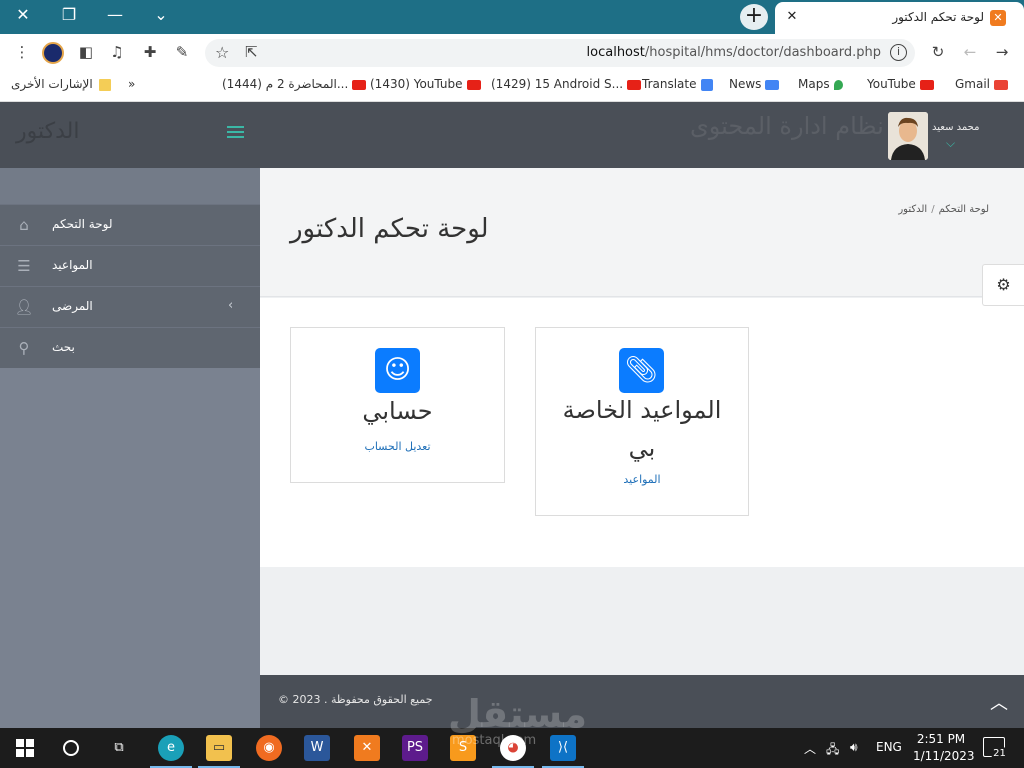  Describe the element at coordinates (999, 753) in the screenshot. I see `notification-count-badge: 21` at that location.